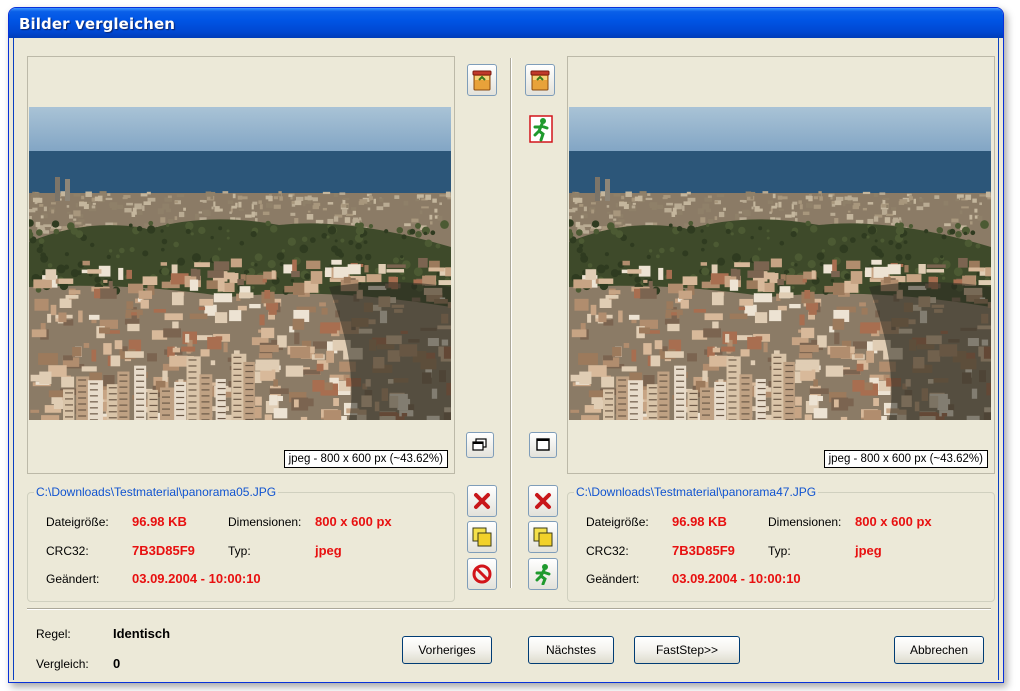 This screenshot has width=1020, height=691. I want to click on right-size-label: Dateigröße:, so click(617, 522).